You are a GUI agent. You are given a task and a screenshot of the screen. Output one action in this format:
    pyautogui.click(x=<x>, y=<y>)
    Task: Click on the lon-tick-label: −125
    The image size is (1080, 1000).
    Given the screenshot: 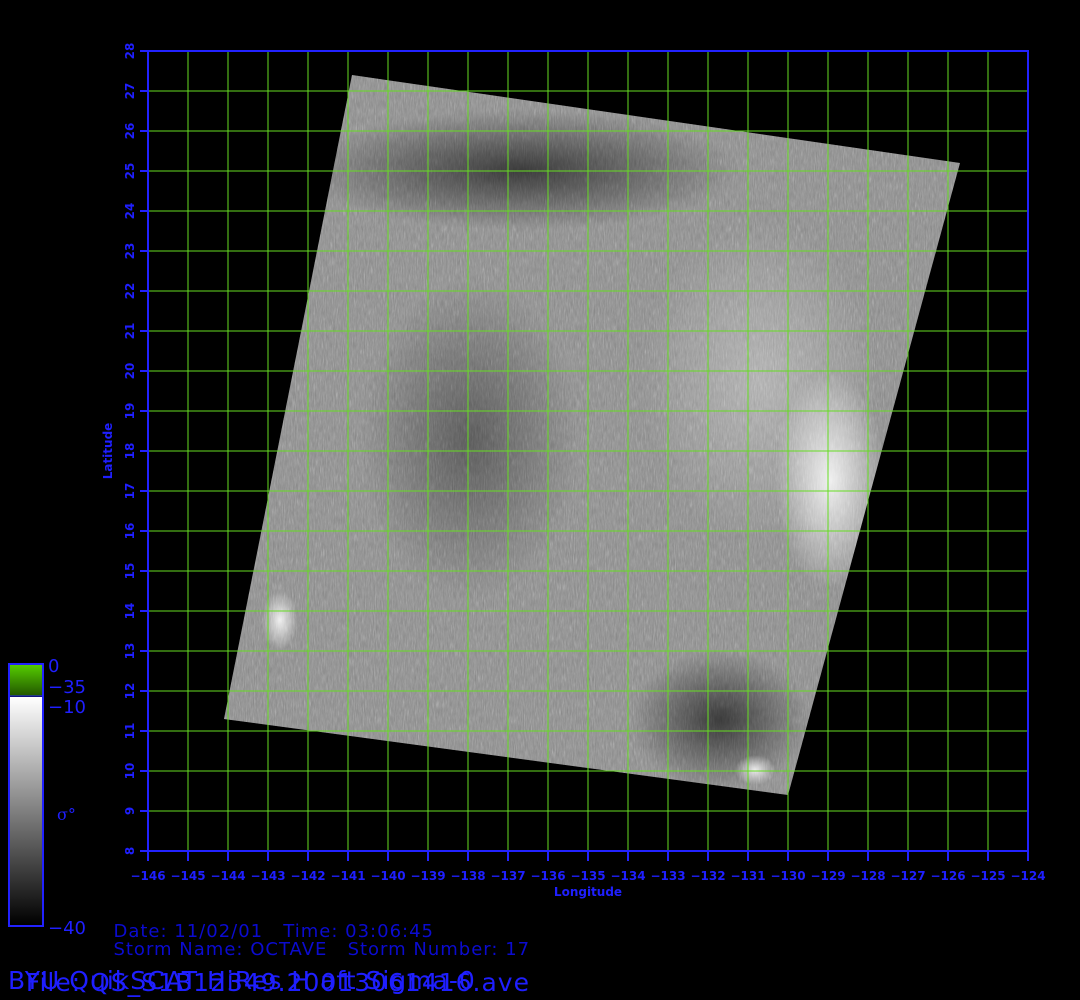 What is the action you would take?
    pyautogui.click(x=987, y=876)
    